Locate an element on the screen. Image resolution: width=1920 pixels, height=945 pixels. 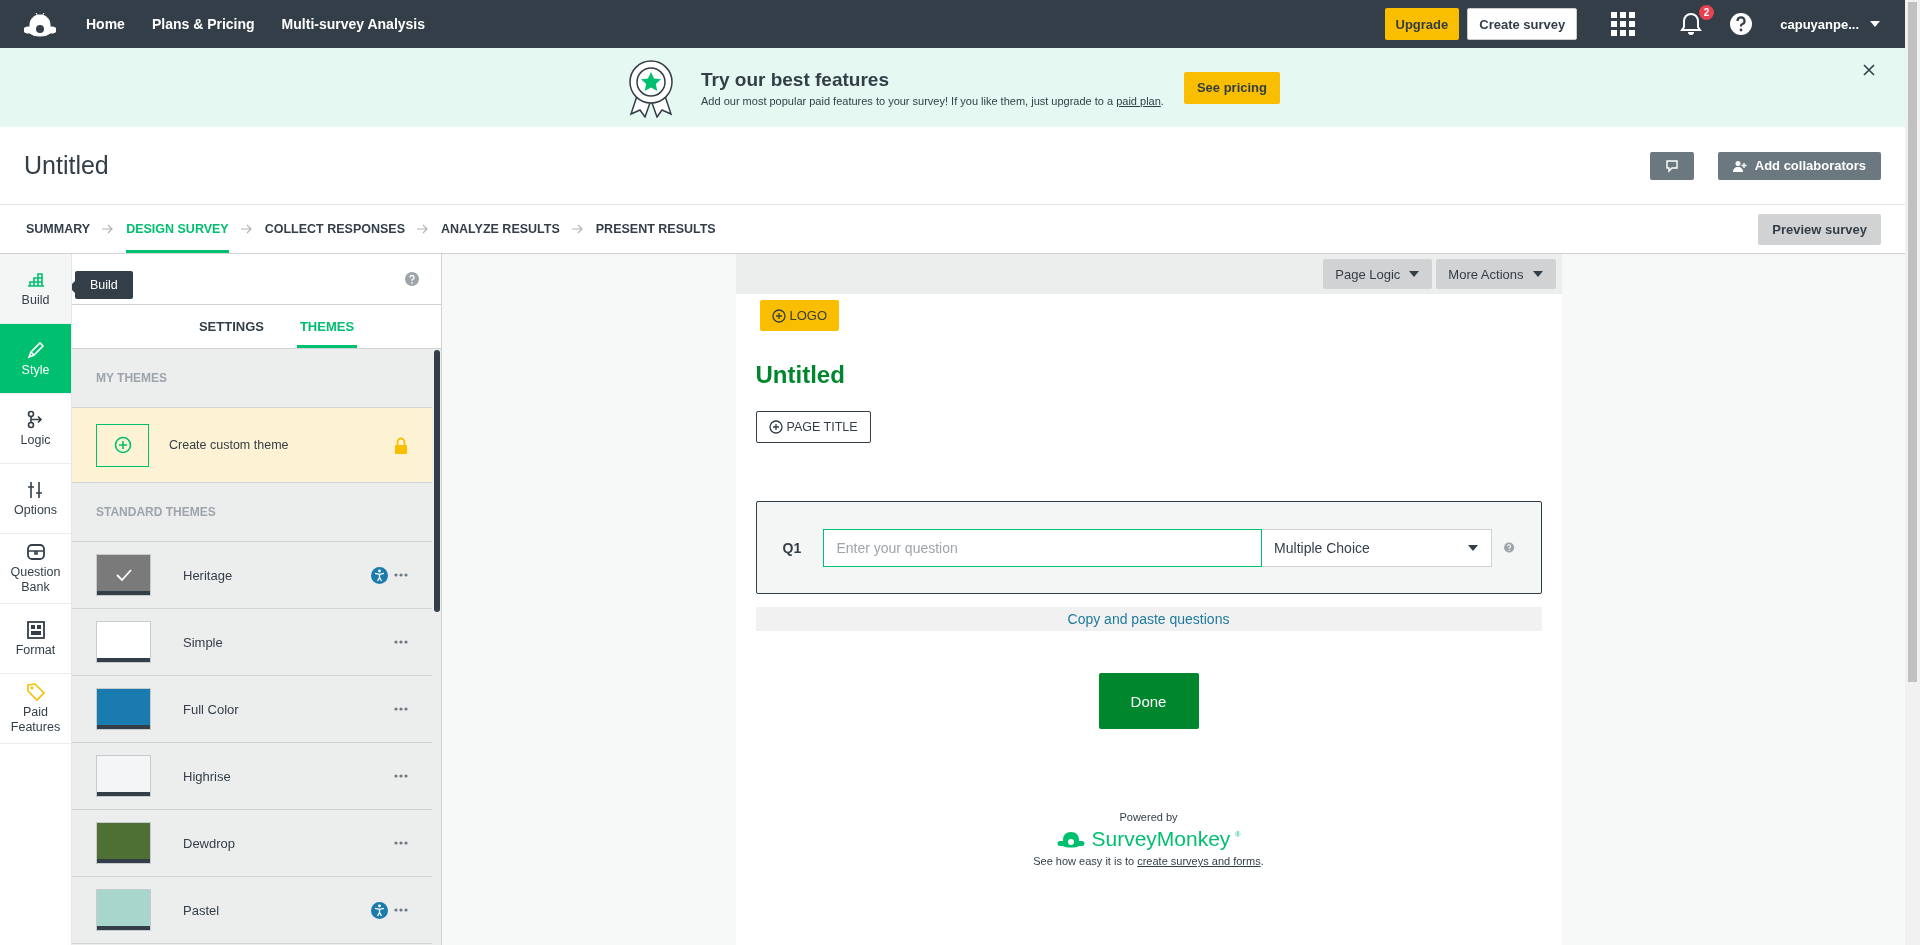
nav-link: Home is located at coordinates (105, 24).